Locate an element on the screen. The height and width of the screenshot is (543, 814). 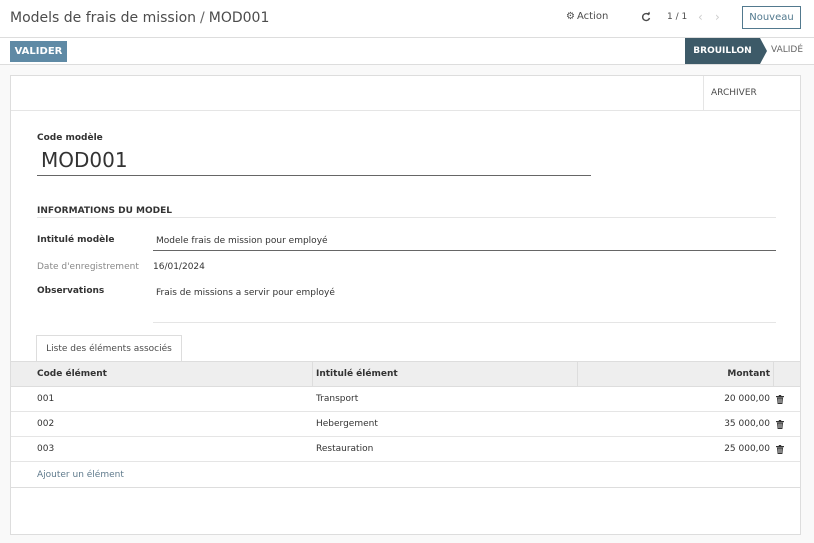
observations-field: Frais de missions a servir pour employé is located at coordinates (464, 303).